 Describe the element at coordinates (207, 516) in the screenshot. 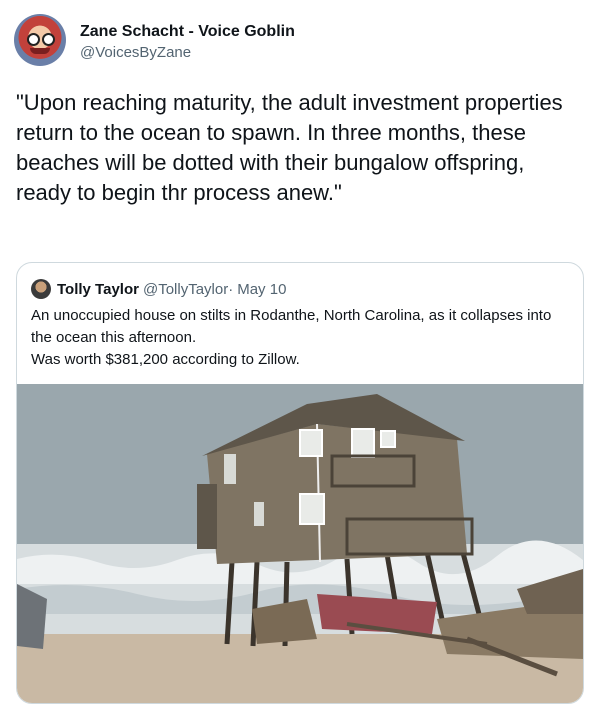

I see `side-deck` at that location.